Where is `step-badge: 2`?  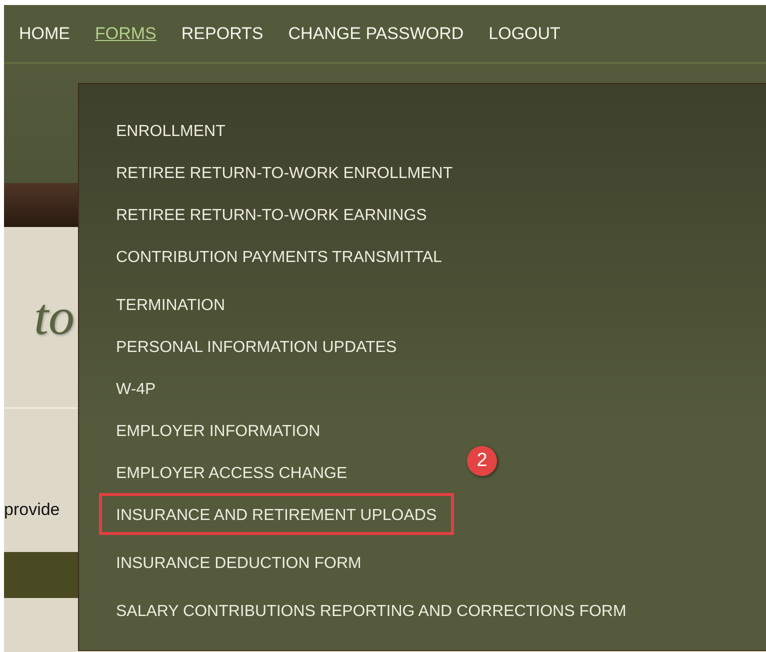 step-badge: 2 is located at coordinates (482, 461).